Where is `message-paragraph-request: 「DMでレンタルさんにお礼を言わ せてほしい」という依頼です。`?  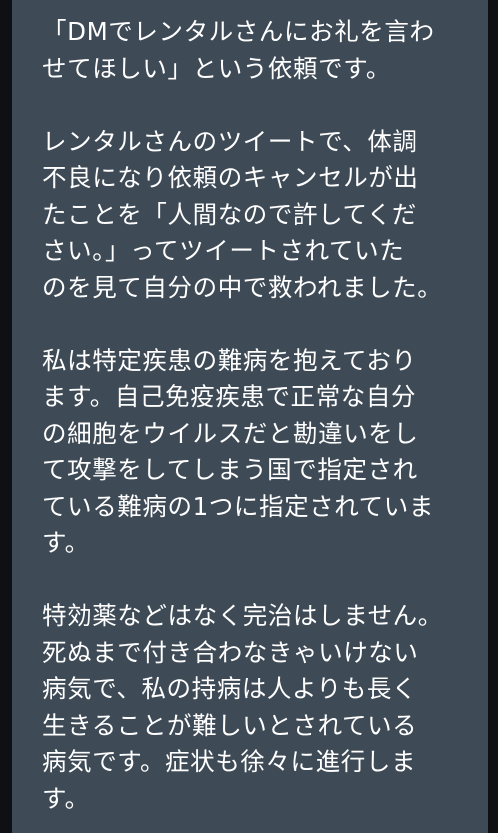 message-paragraph-request: 「DMでレンタルさんにお礼を言わ せてほしい」という依頼です。 is located at coordinates (238, 50).